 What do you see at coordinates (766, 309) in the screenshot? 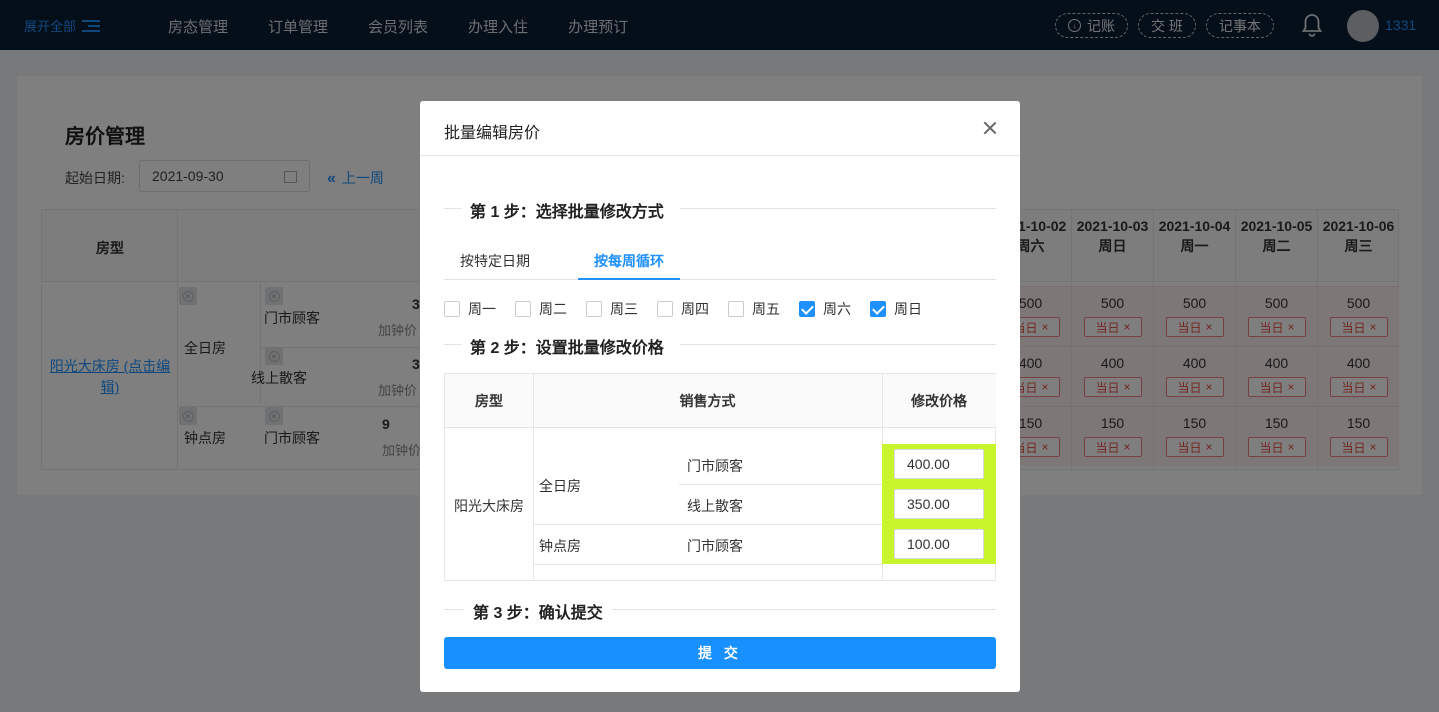
I see `weekday-label: 周五` at bounding box center [766, 309].